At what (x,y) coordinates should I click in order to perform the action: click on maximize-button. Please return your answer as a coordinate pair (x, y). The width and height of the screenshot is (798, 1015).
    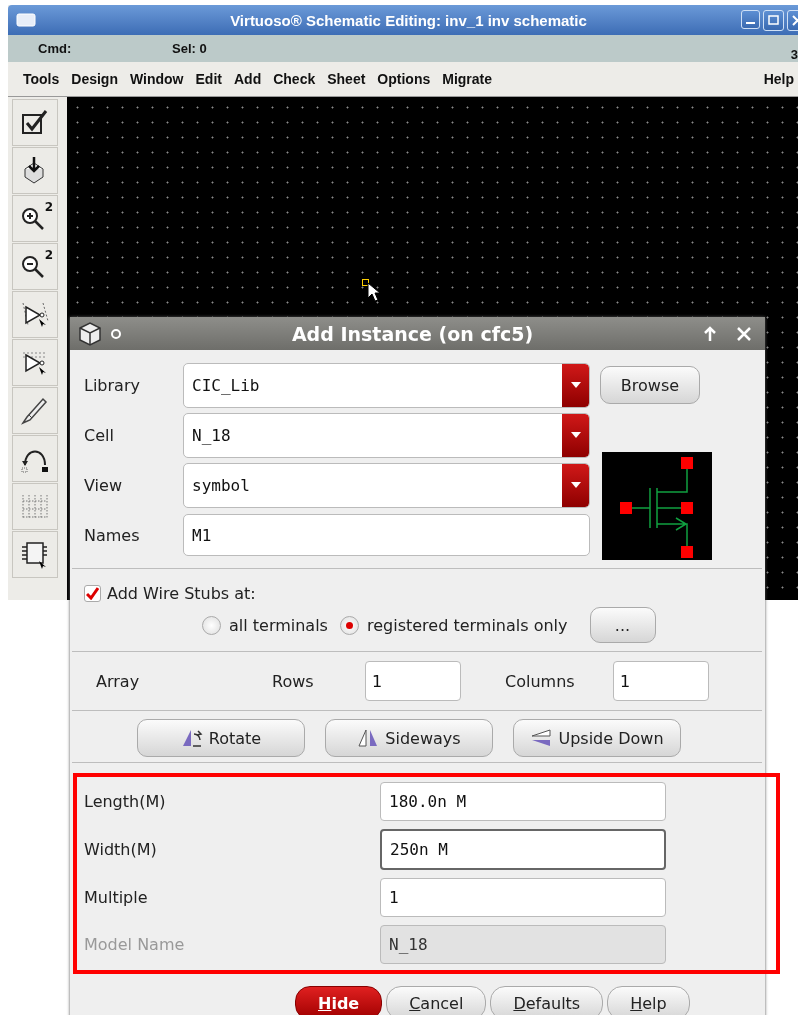
    Looking at the image, I should click on (773, 20).